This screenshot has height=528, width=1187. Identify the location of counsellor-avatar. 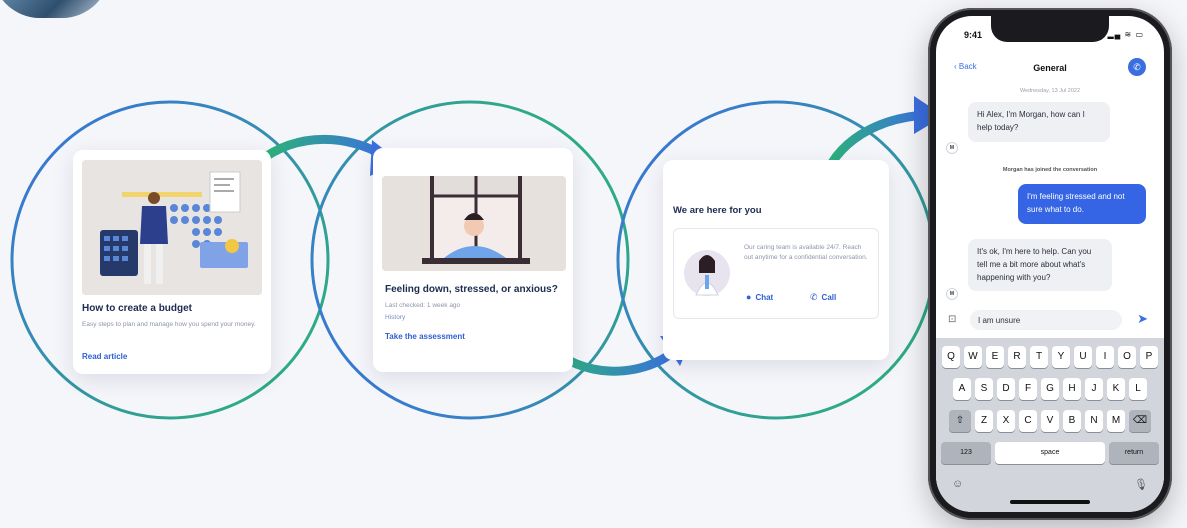
(707, 273).